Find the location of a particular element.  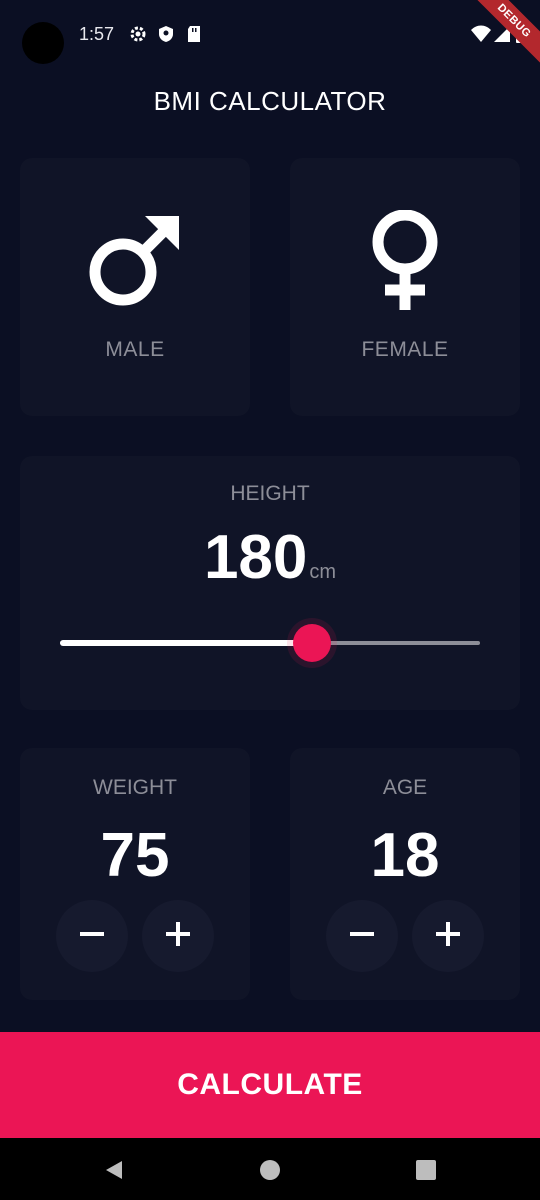

weight-increment-button is located at coordinates (178, 936).